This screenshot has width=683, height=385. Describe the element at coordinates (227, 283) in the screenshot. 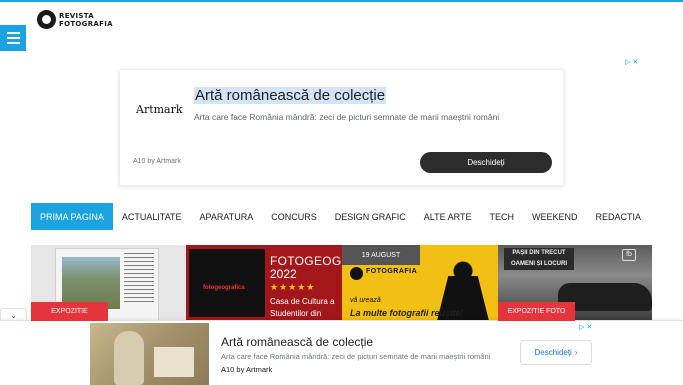

I see `fotogeografica-poster: fotogeografica` at that location.